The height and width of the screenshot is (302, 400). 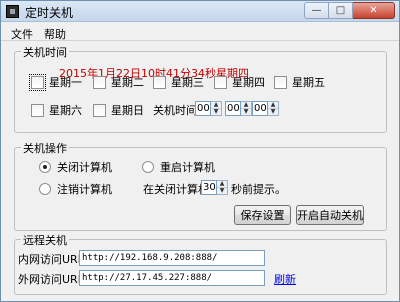 What do you see at coordinates (262, 215) in the screenshot?
I see `save-settings-button: 保存设置` at bounding box center [262, 215].